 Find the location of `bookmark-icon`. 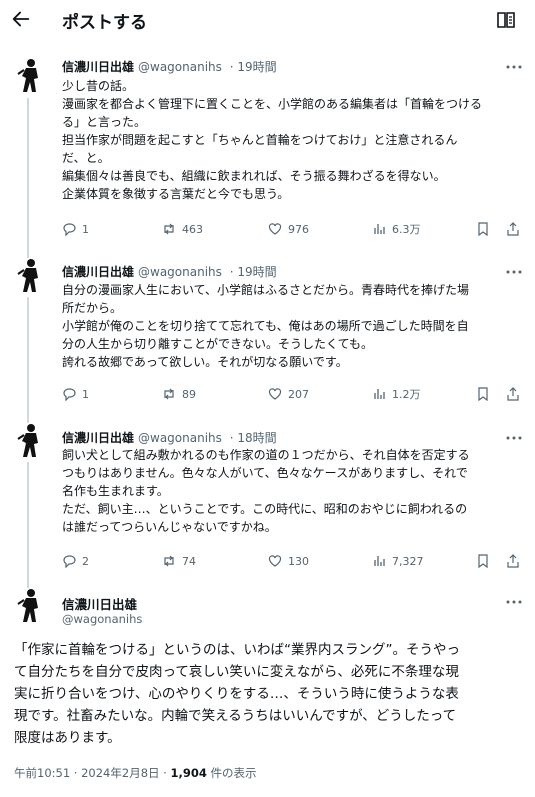

bookmark-icon is located at coordinates (483, 561).